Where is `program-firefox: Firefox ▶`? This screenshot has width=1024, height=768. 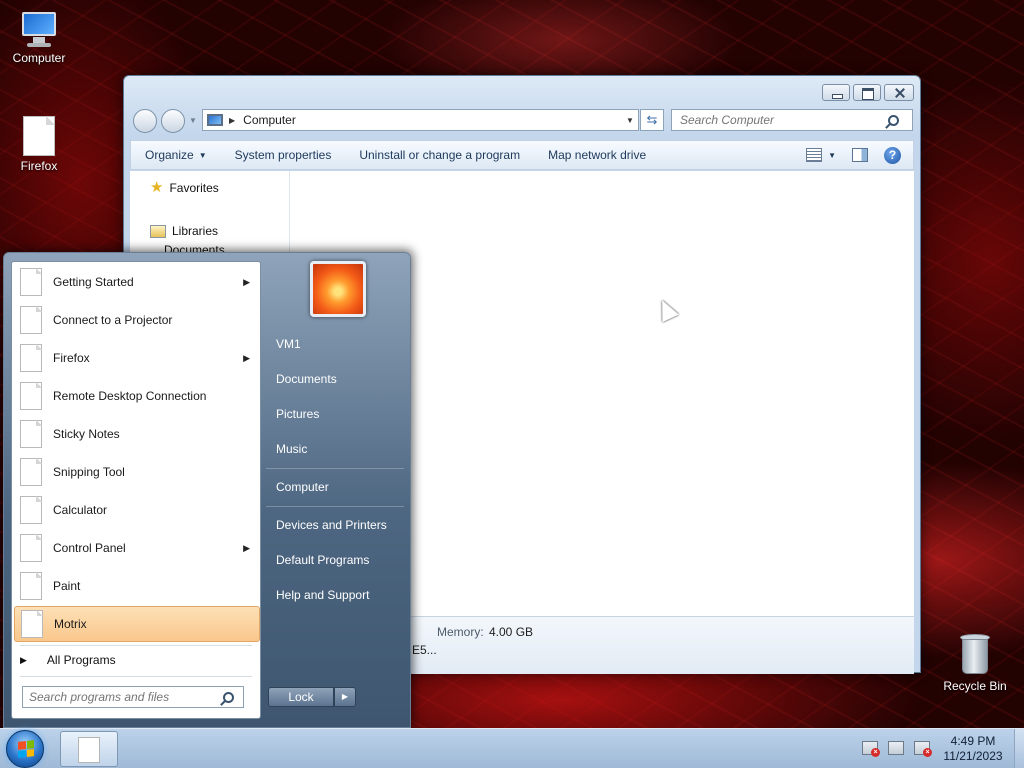
program-firefox: Firefox ▶ is located at coordinates (137, 358).